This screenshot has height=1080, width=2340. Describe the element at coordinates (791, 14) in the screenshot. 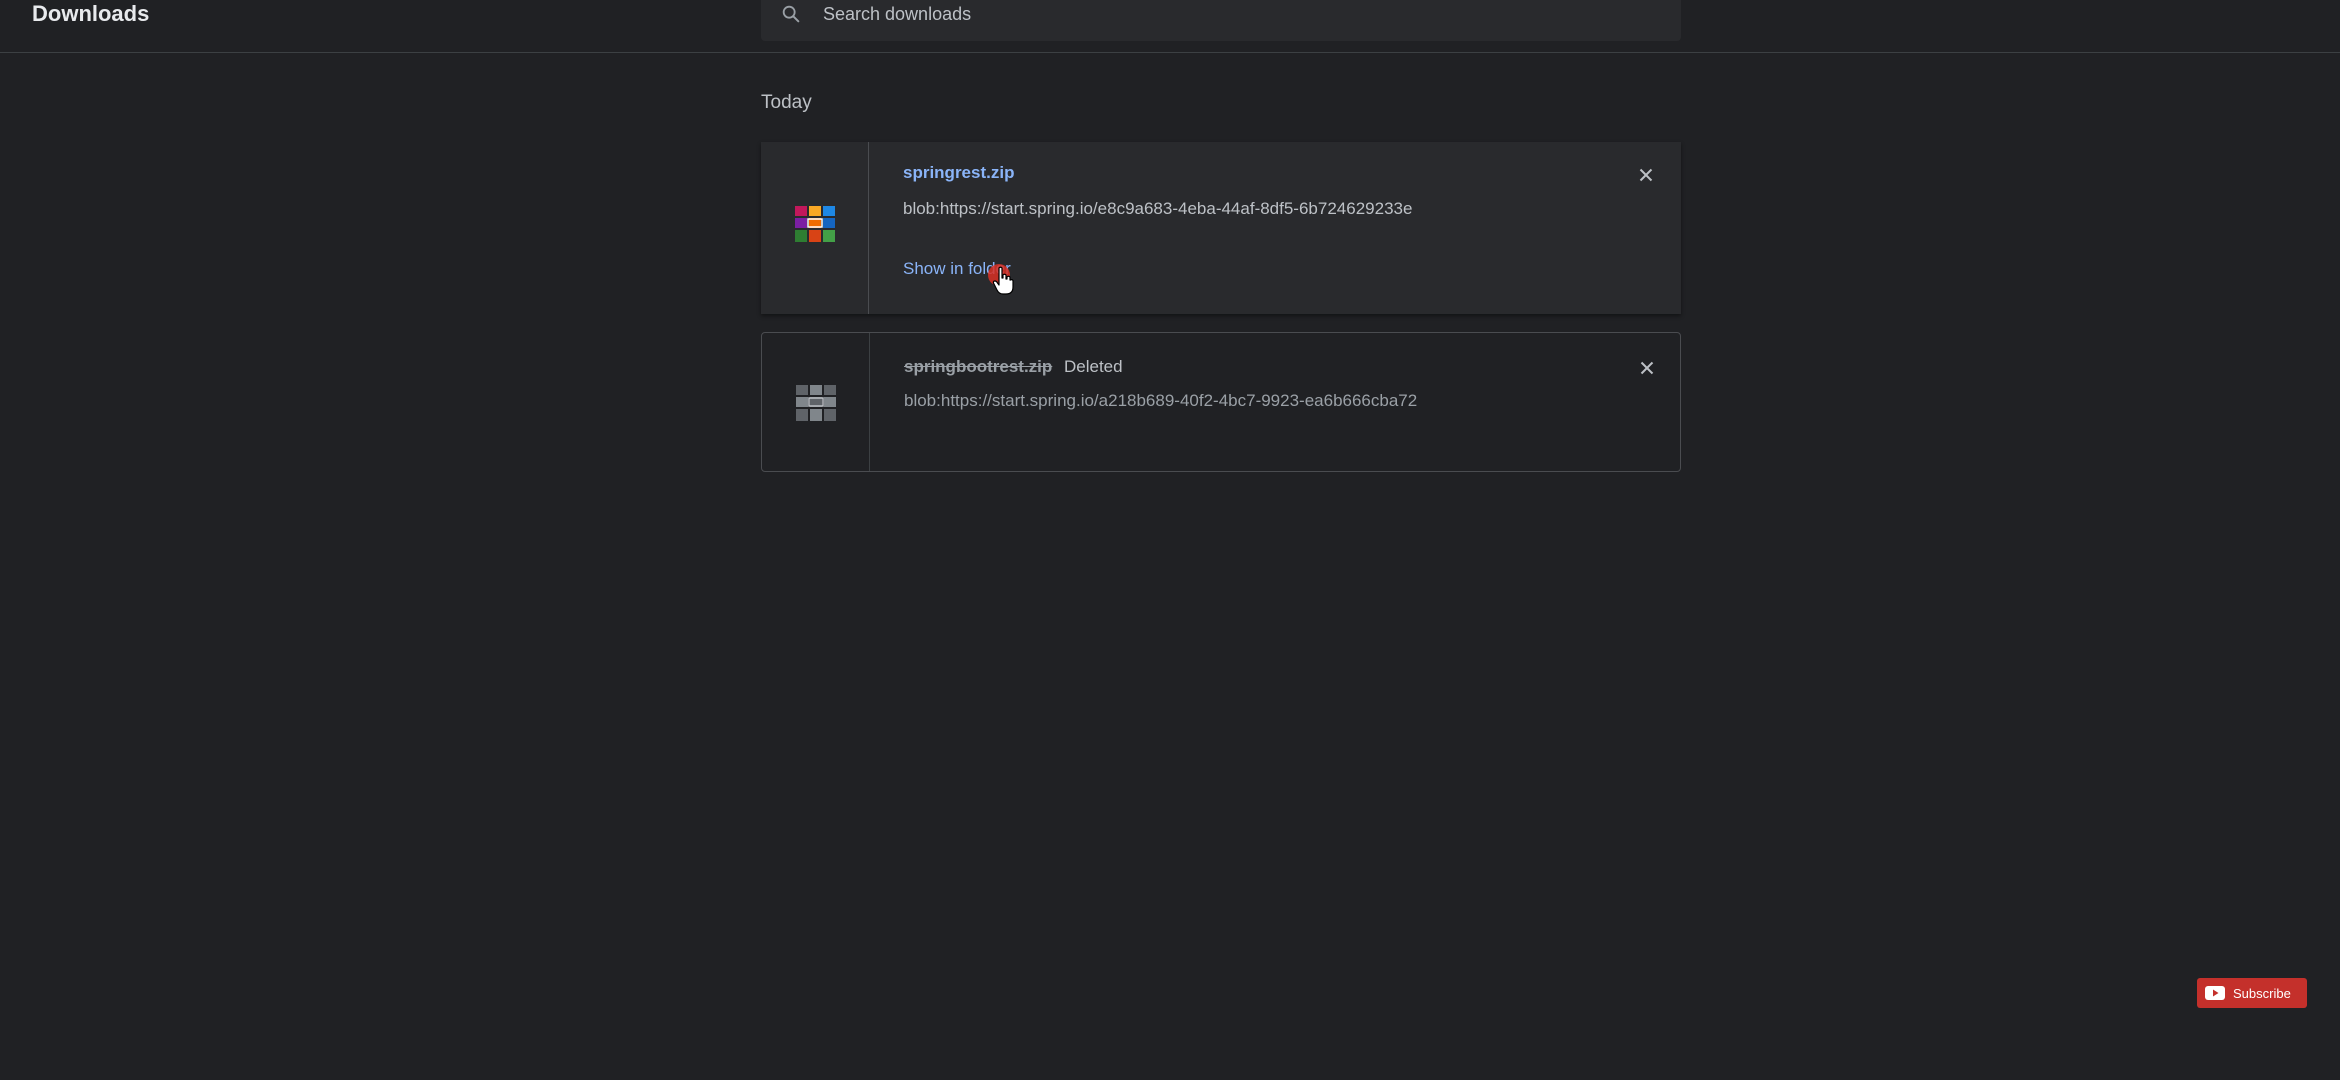

I see `search-icon` at that location.